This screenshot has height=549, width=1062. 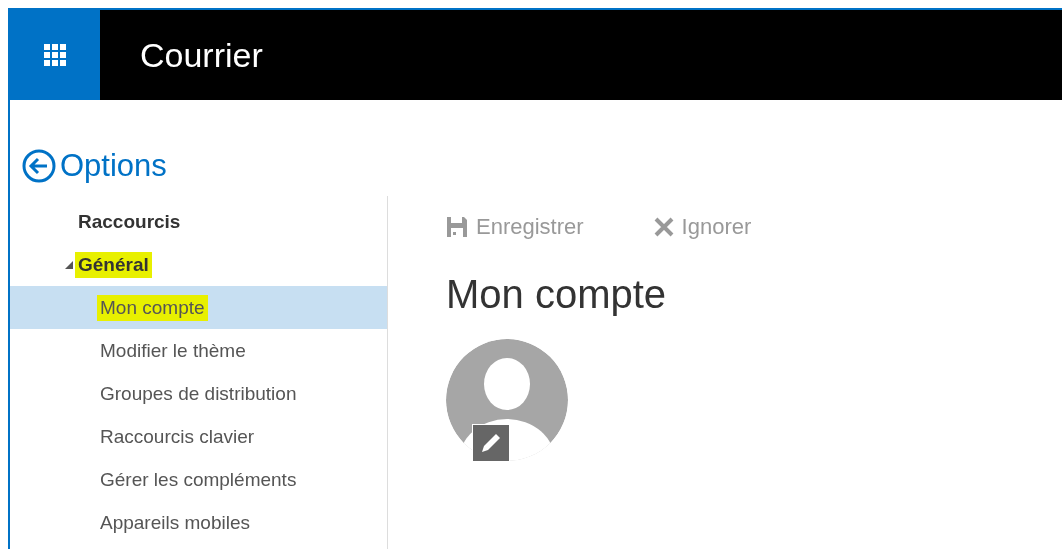 I want to click on nav-item: Raccourcis, so click(x=198, y=221).